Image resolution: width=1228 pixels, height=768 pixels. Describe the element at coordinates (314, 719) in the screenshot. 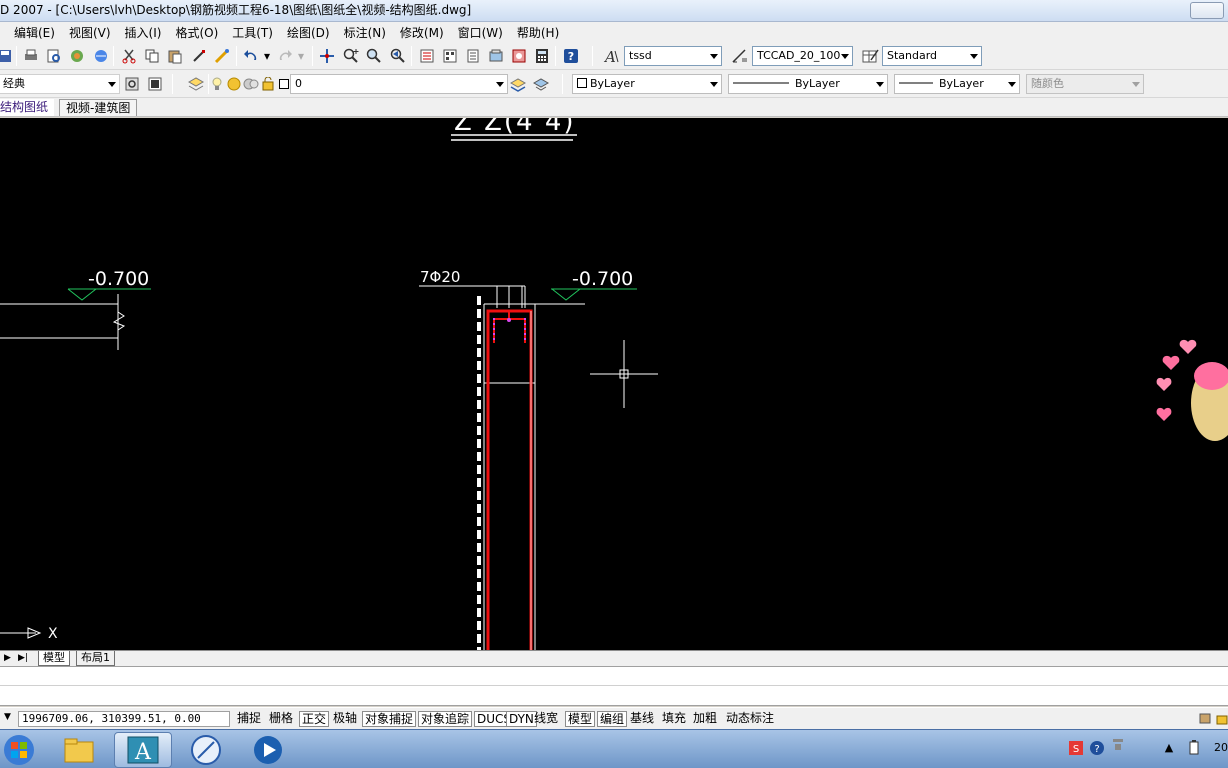

I see `status-toggle-2: 正交` at that location.